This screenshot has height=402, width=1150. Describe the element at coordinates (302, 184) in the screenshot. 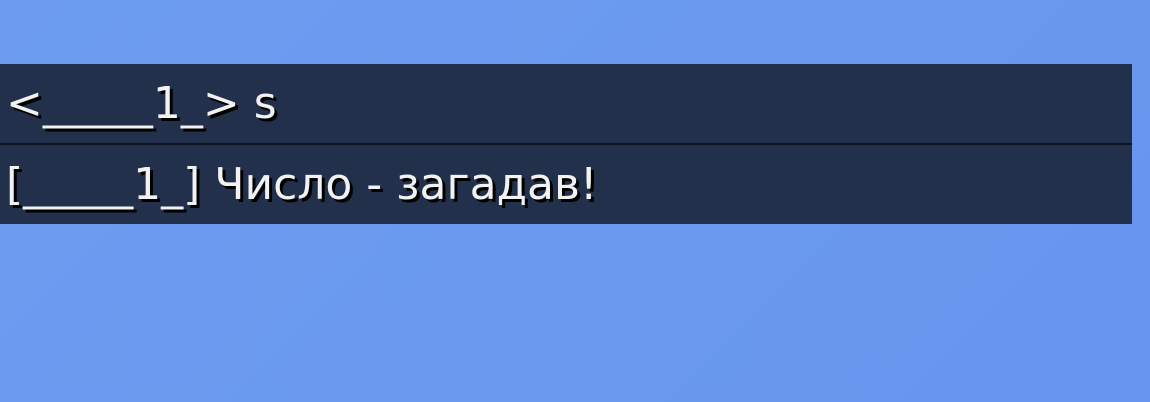

I see `chat-line-text: [_____1_] Число - загадав!` at that location.